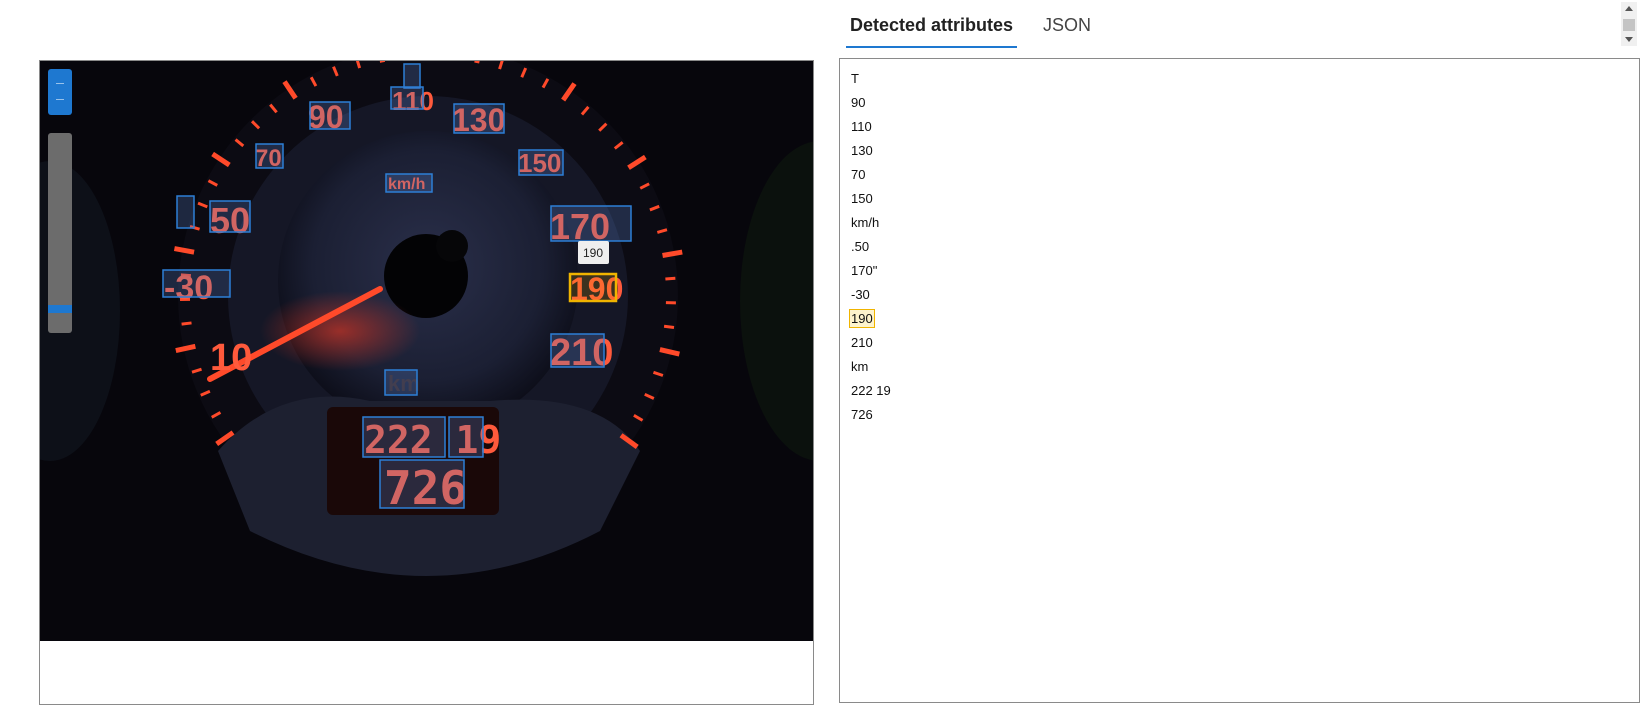 The width and height of the screenshot is (1649, 710). I want to click on attribute-text: 110, so click(861, 126).